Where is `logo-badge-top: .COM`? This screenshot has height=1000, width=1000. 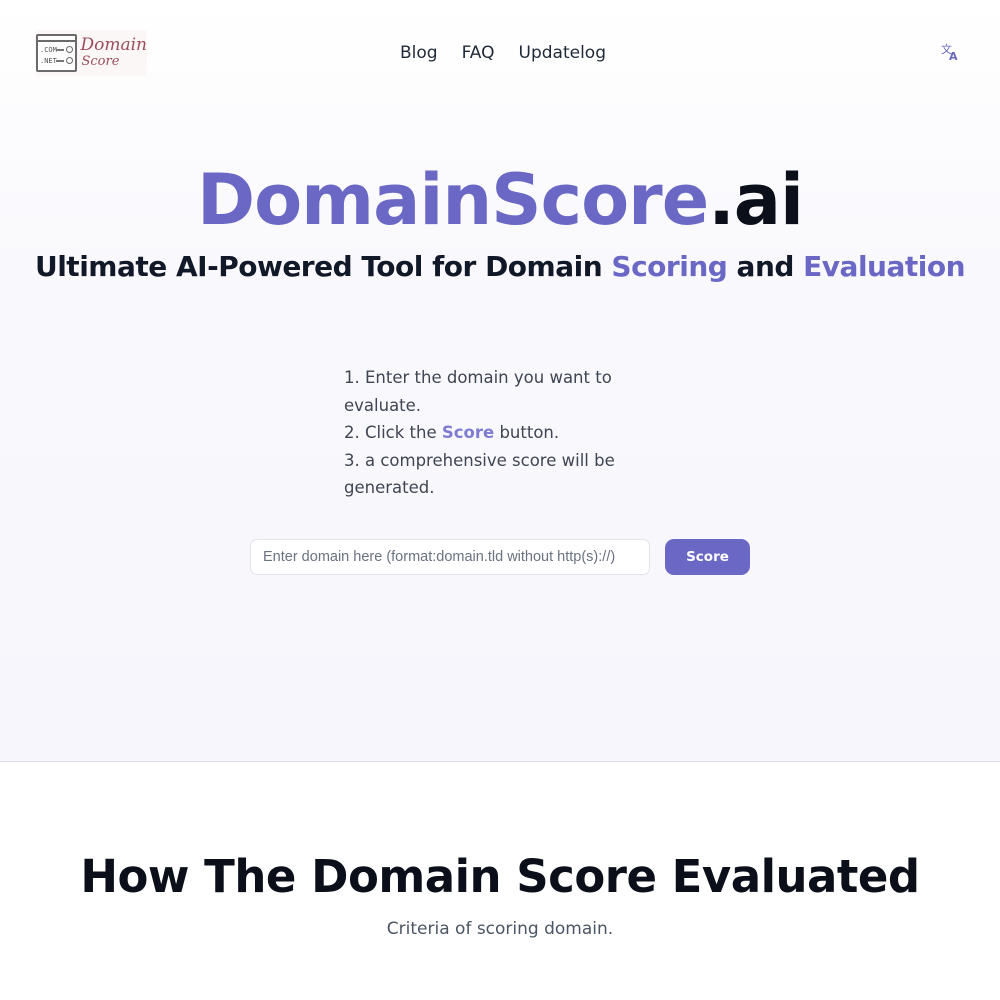 logo-badge-top: .COM is located at coordinates (48, 50).